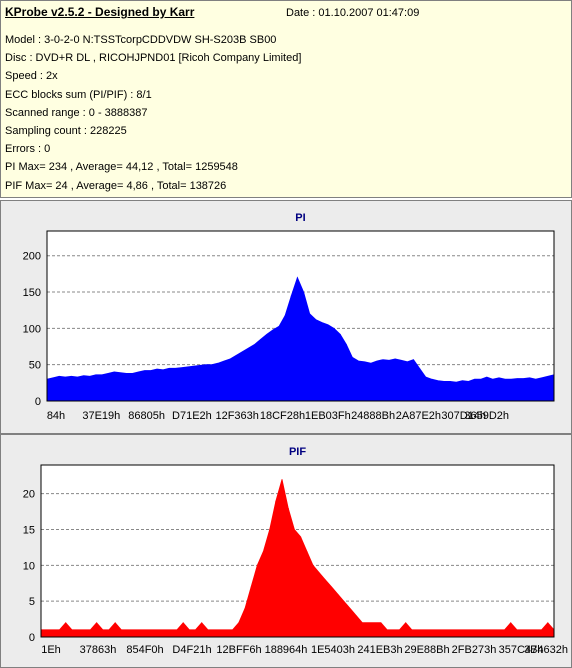  What do you see at coordinates (35, 366) in the screenshot?
I see `pi-y-tick-label: 50` at bounding box center [35, 366].